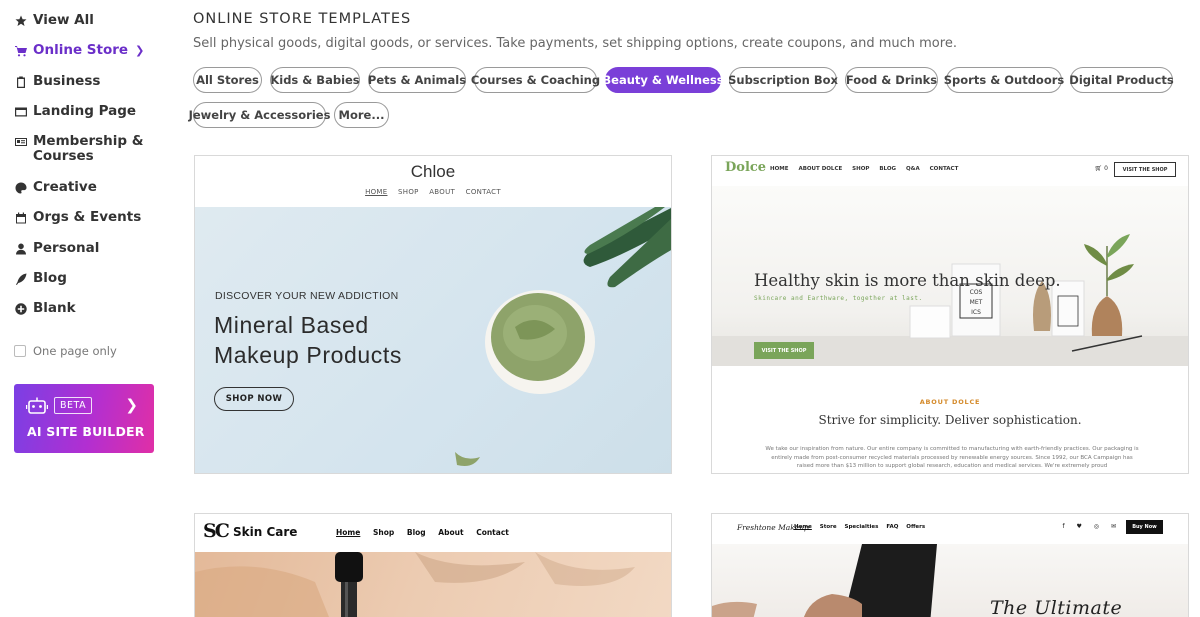  Describe the element at coordinates (950, 402) in the screenshot. I see `template-about-label: ABOUT DOLCE` at that location.